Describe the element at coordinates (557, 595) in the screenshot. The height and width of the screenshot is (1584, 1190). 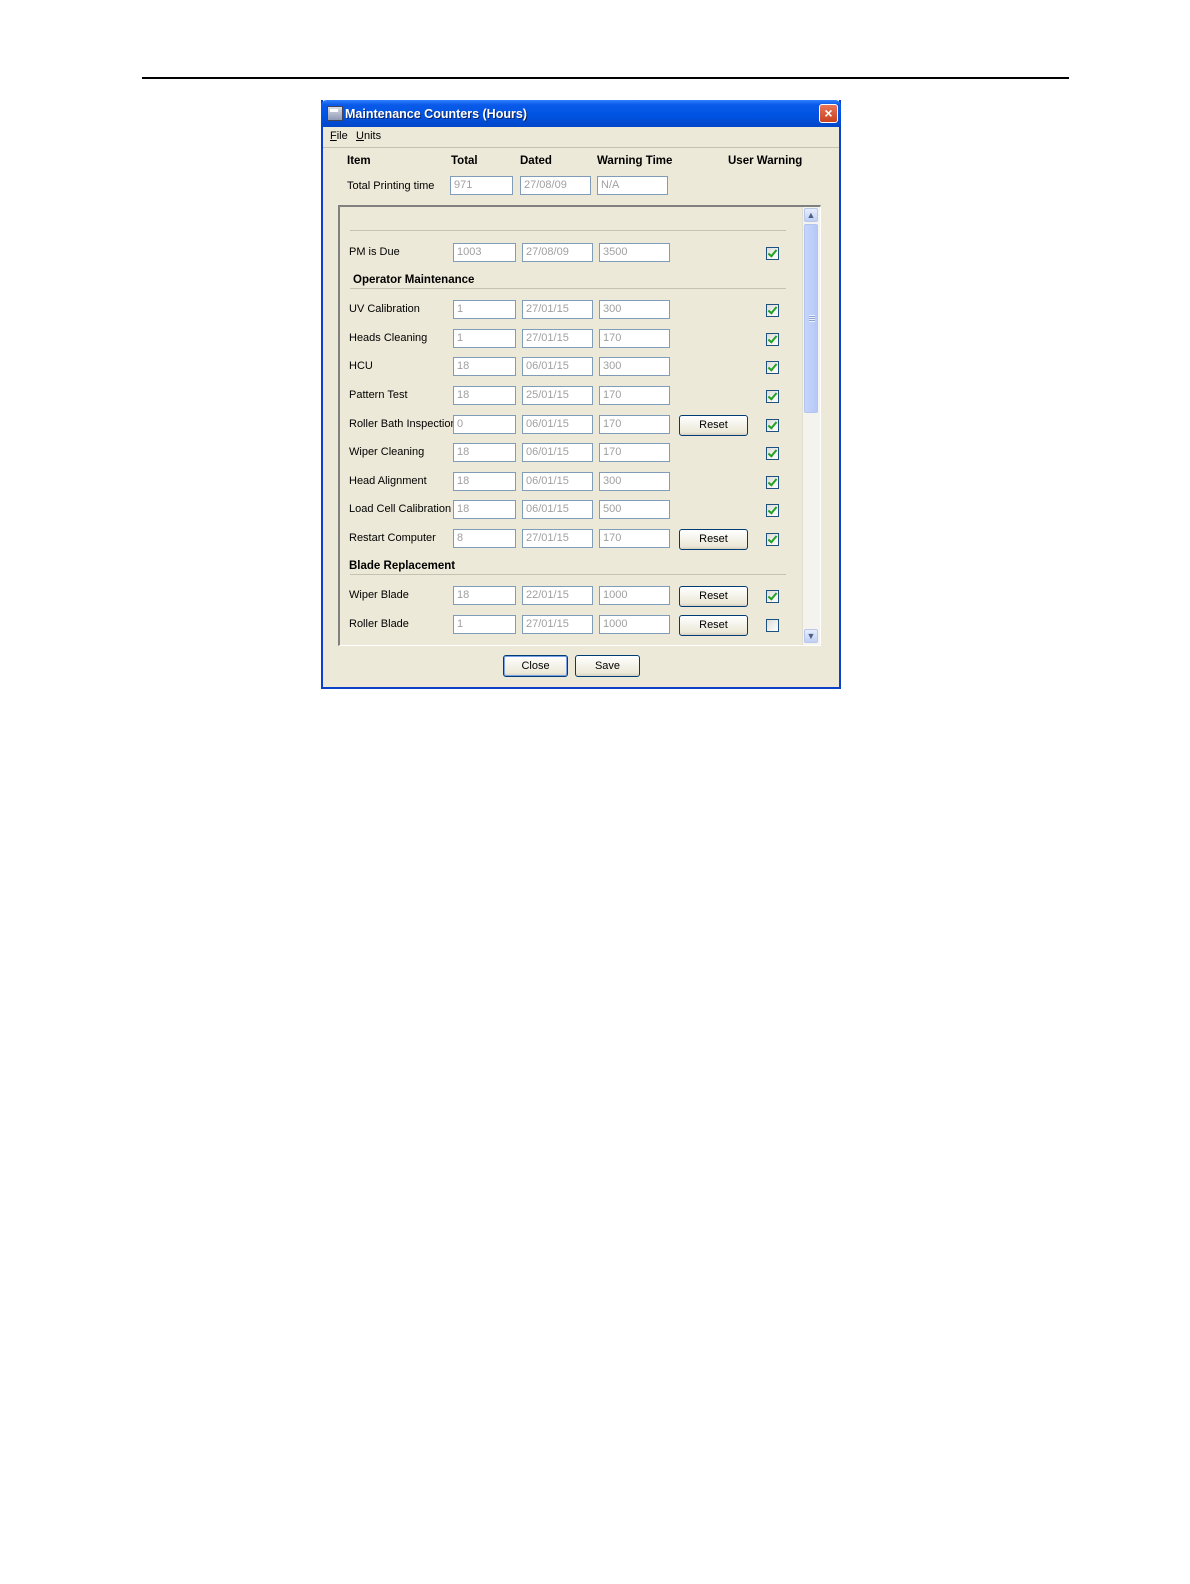
I see `dated-field-wiper-blade: 22/01/15` at that location.